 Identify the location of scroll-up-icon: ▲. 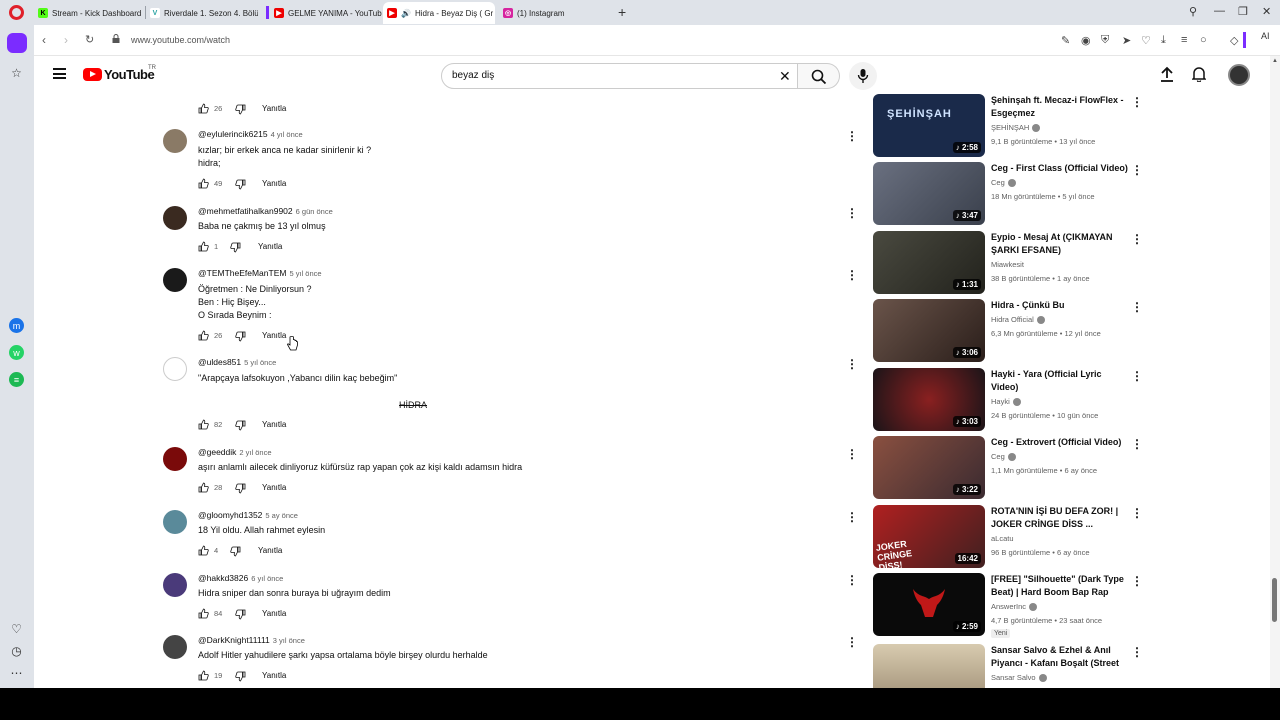
(1275, 61).